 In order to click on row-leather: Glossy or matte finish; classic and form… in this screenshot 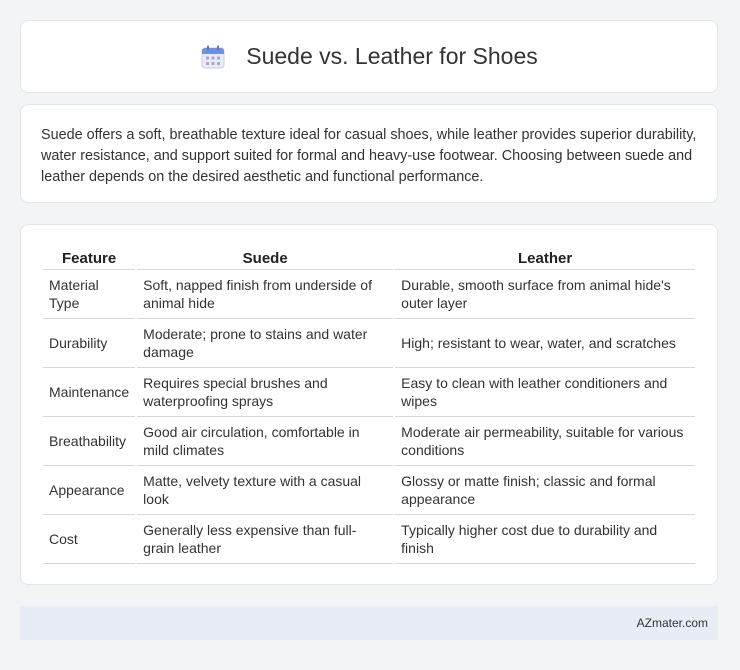, I will do `click(545, 490)`.